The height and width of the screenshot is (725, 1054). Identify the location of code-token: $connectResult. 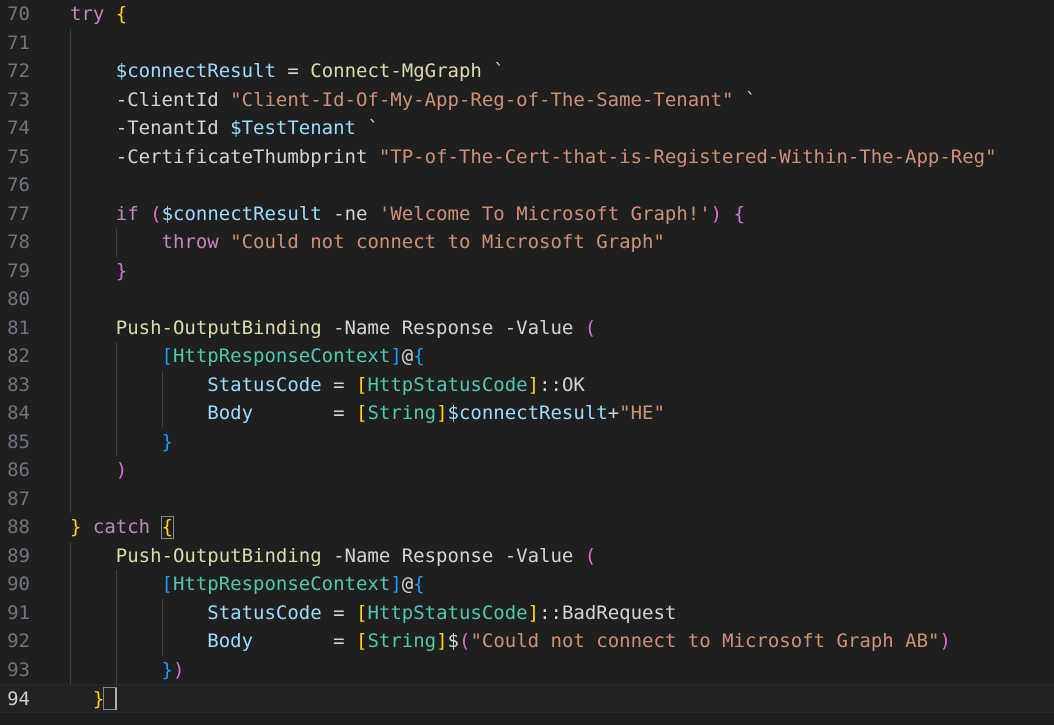
(241, 213).